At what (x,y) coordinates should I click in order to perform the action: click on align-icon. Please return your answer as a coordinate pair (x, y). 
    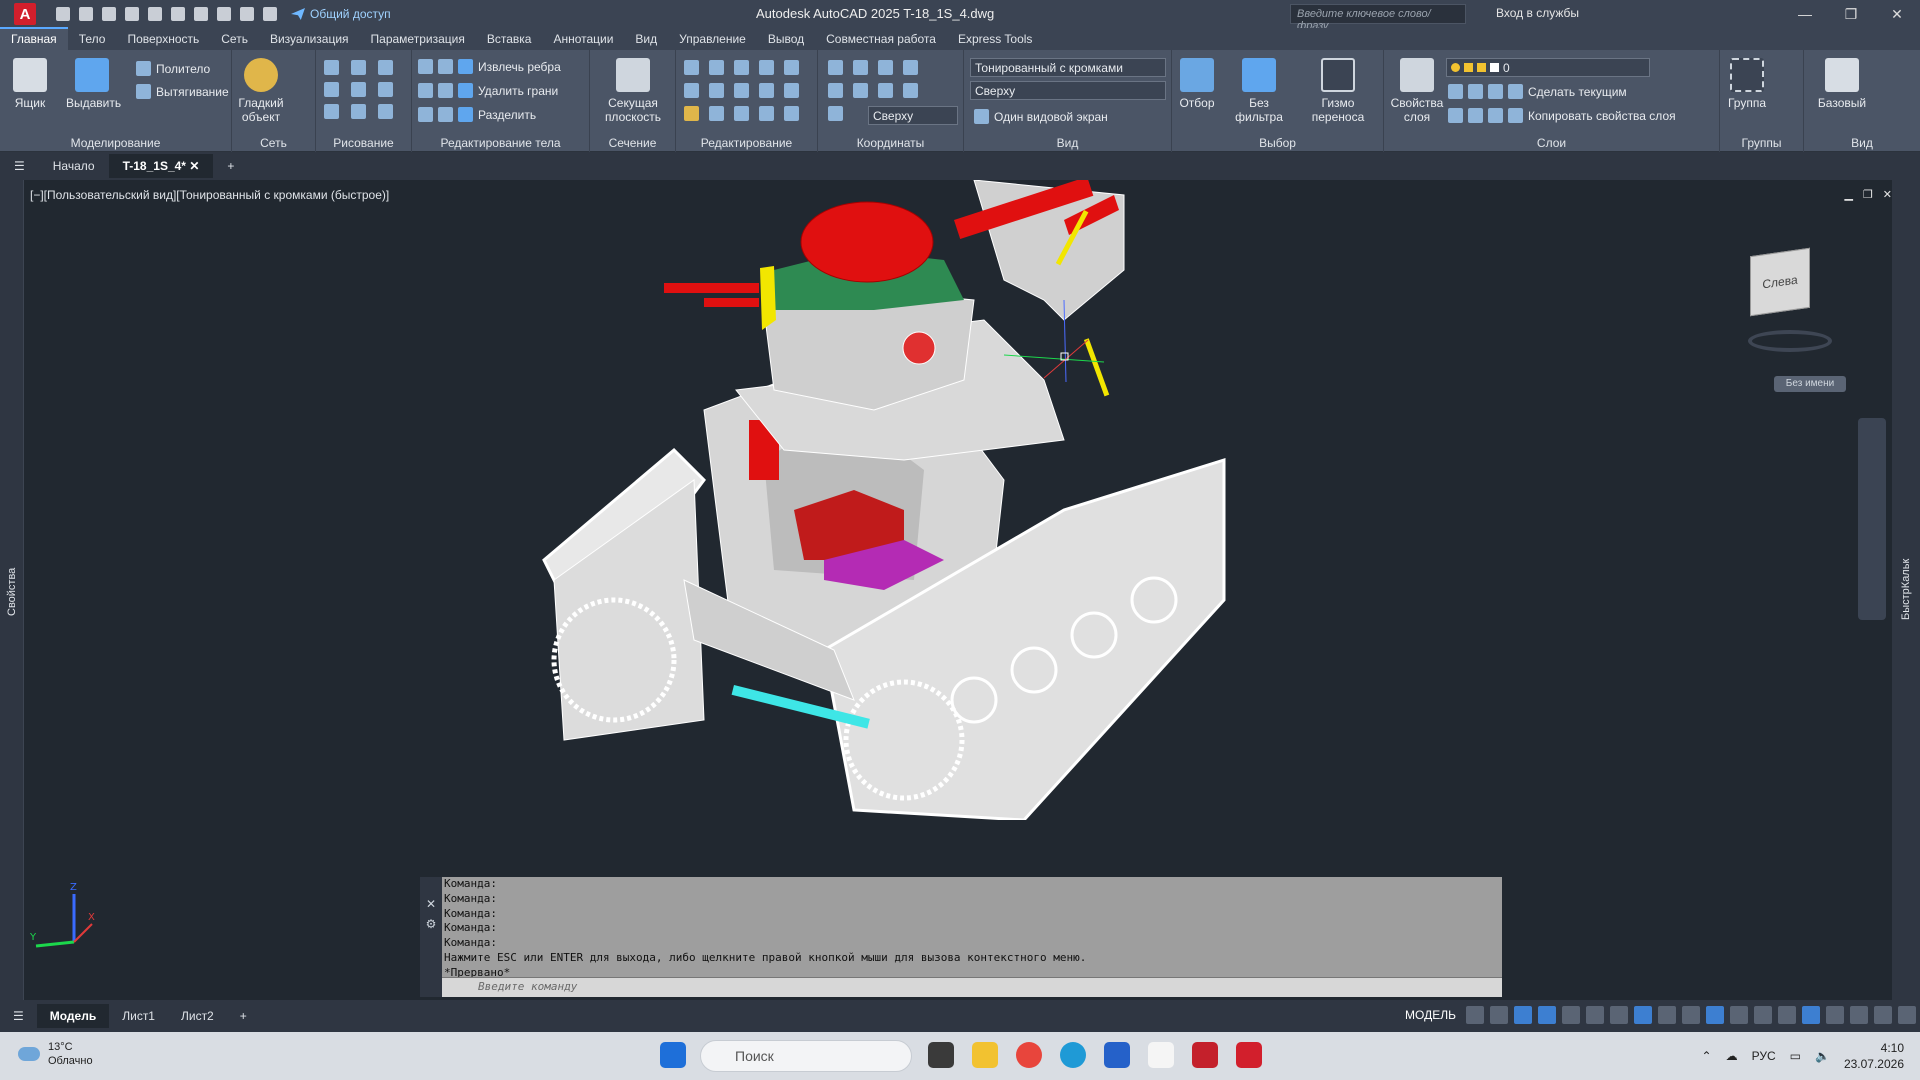
    Looking at the image, I should click on (691, 67).